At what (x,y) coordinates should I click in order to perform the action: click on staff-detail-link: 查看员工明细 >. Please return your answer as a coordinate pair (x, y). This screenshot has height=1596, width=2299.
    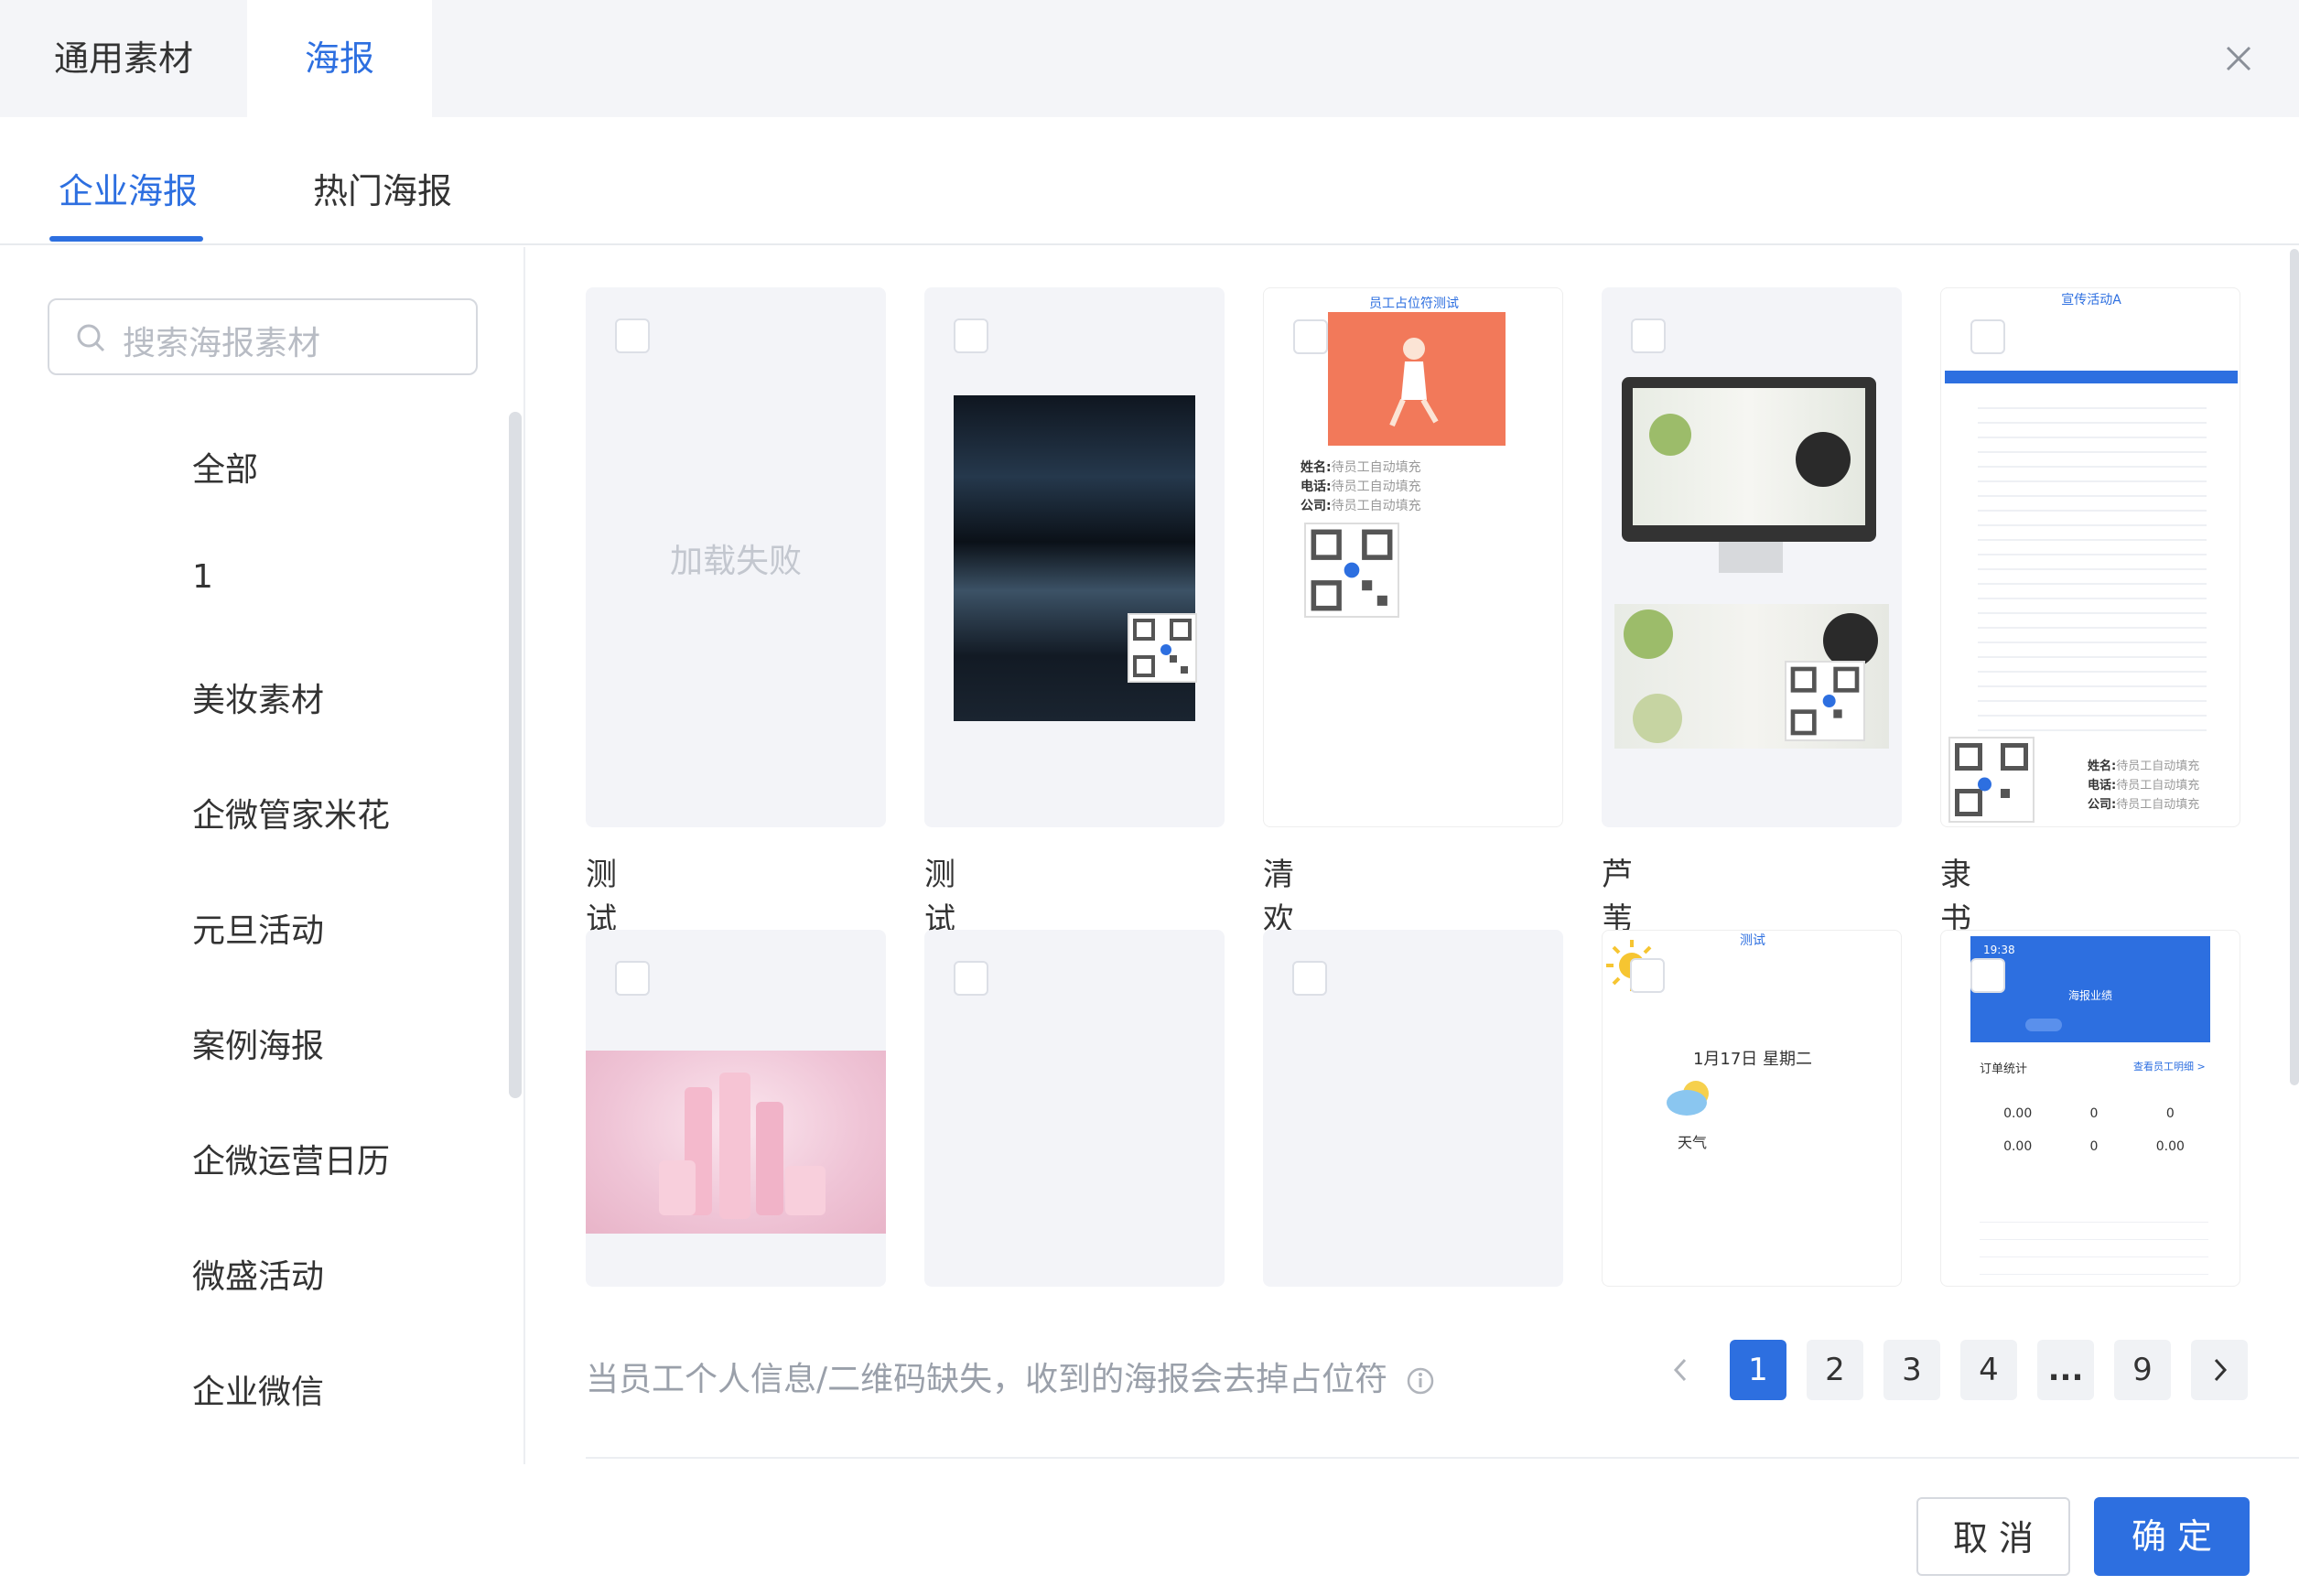
    Looking at the image, I should click on (2169, 1067).